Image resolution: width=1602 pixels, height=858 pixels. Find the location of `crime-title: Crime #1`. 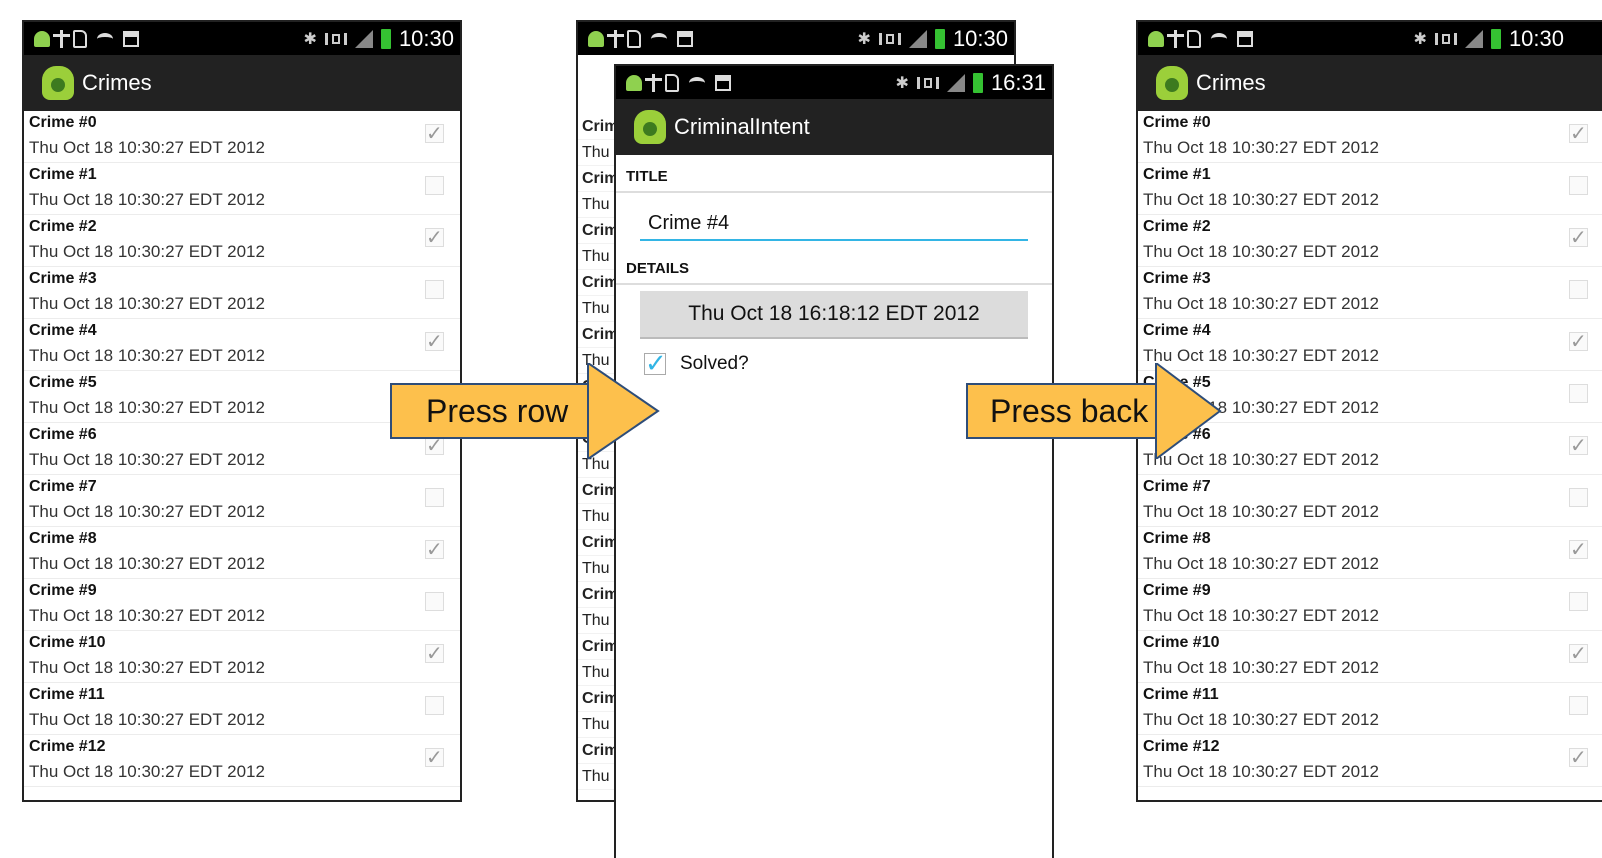

crime-title: Crime #1 is located at coordinates (63, 174).